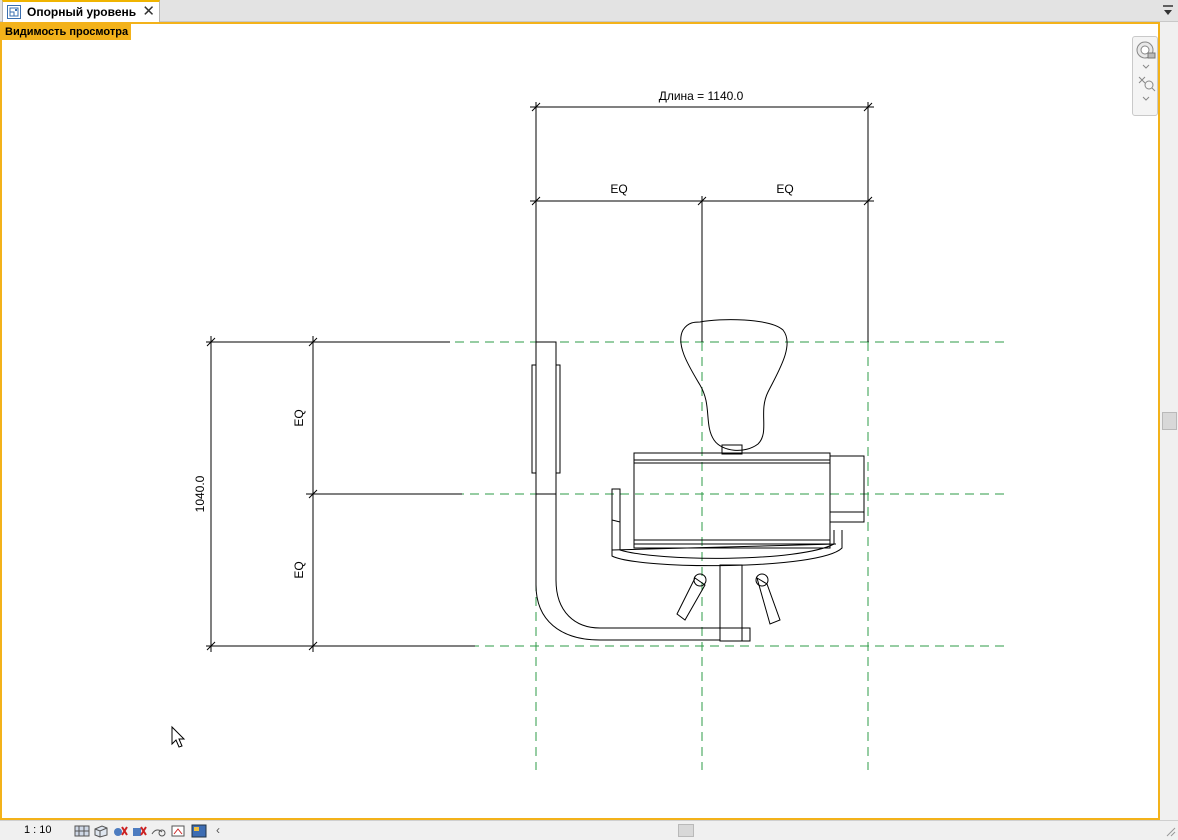 The width and height of the screenshot is (1178, 840). What do you see at coordinates (784, 189) in the screenshot?
I see `dimension-eq-top-right: EQ` at bounding box center [784, 189].